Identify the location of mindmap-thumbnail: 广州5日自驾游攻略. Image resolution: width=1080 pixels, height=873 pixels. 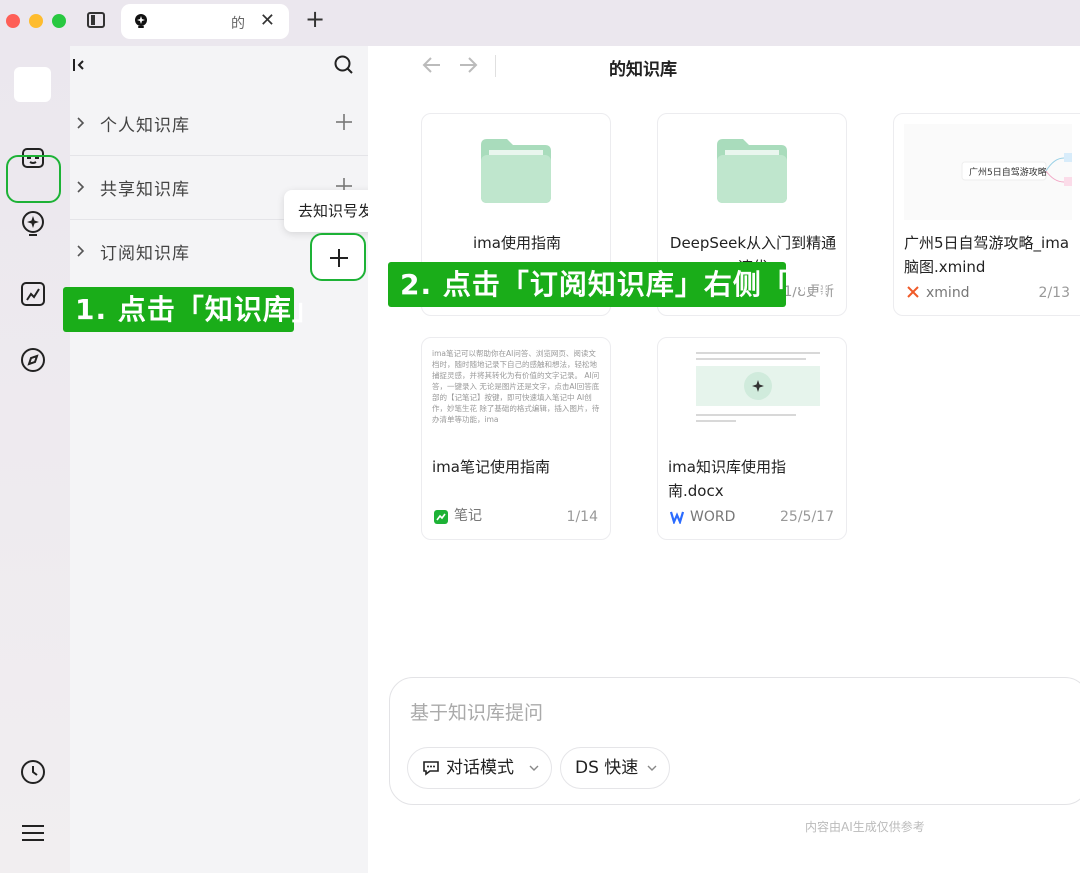
(988, 172).